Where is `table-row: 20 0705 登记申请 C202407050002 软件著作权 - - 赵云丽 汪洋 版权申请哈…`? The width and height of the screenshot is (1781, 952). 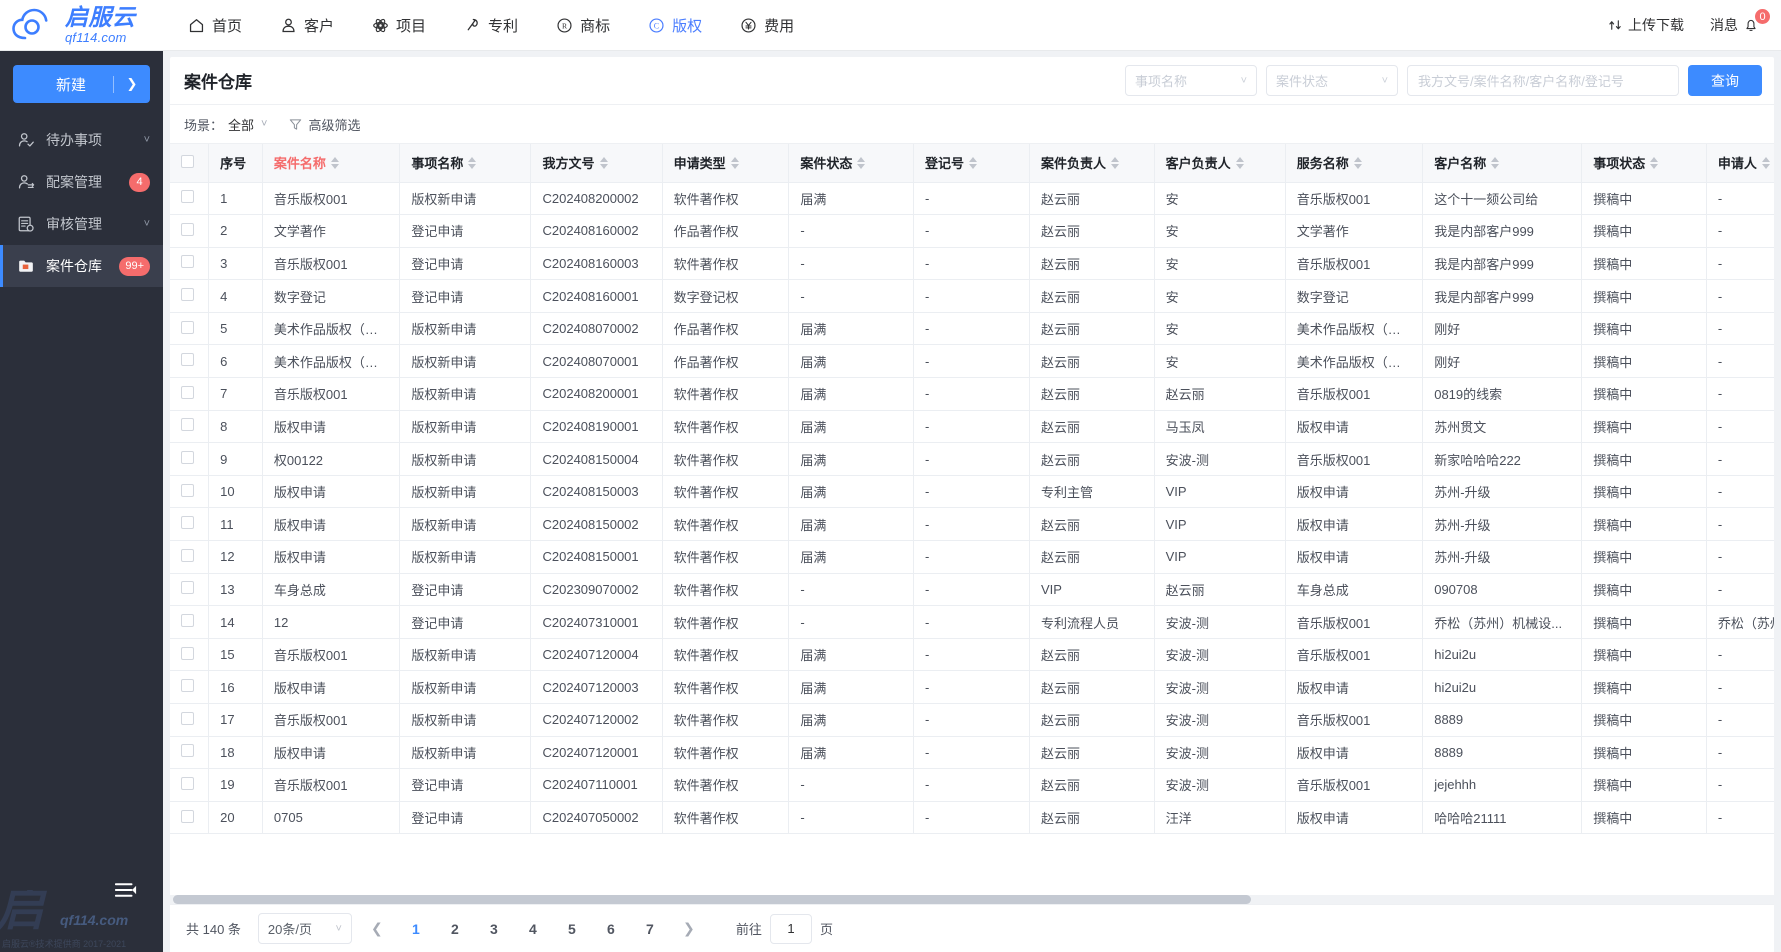 table-row: 20 0705 登记申请 C202407050002 软件著作权 - - 赵云丽 汪洋 版权申请哈… is located at coordinates (972, 818).